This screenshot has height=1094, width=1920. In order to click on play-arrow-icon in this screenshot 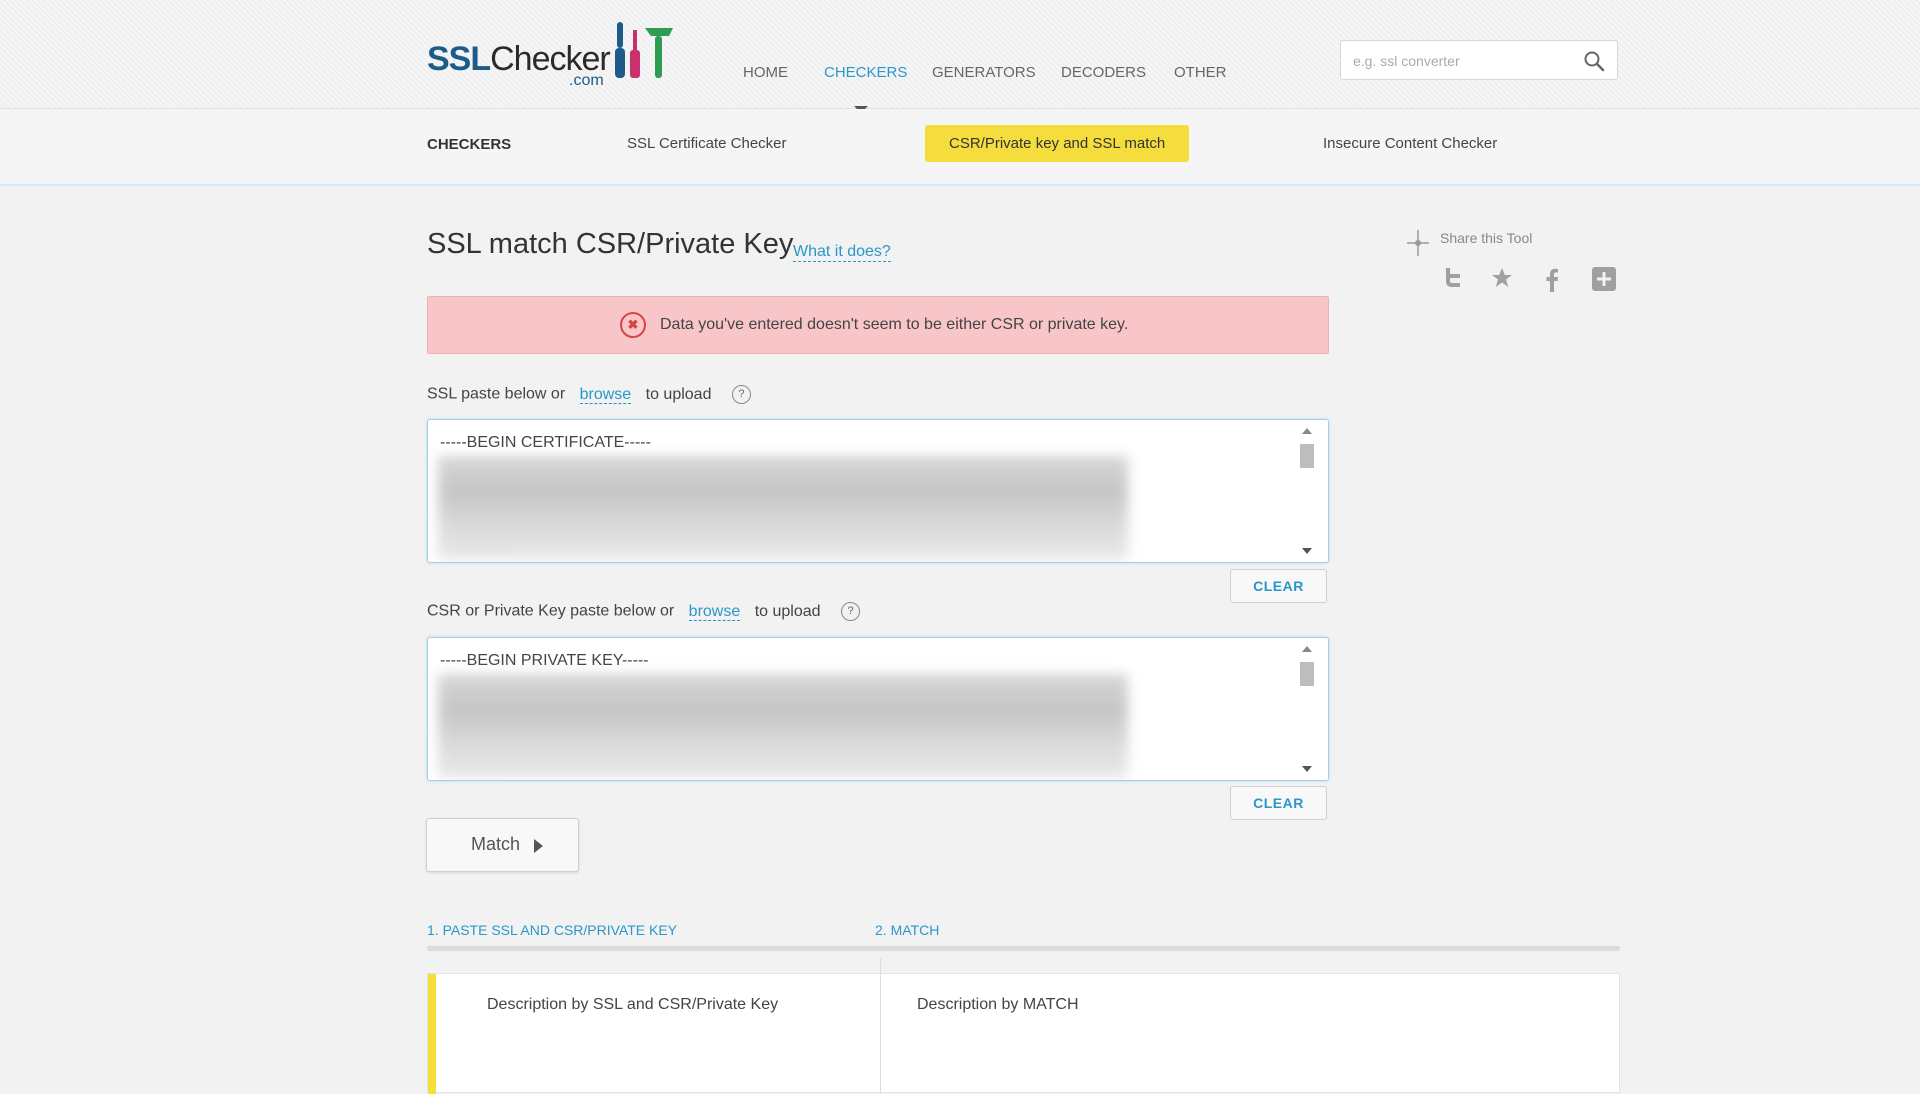, I will do `click(538, 846)`.